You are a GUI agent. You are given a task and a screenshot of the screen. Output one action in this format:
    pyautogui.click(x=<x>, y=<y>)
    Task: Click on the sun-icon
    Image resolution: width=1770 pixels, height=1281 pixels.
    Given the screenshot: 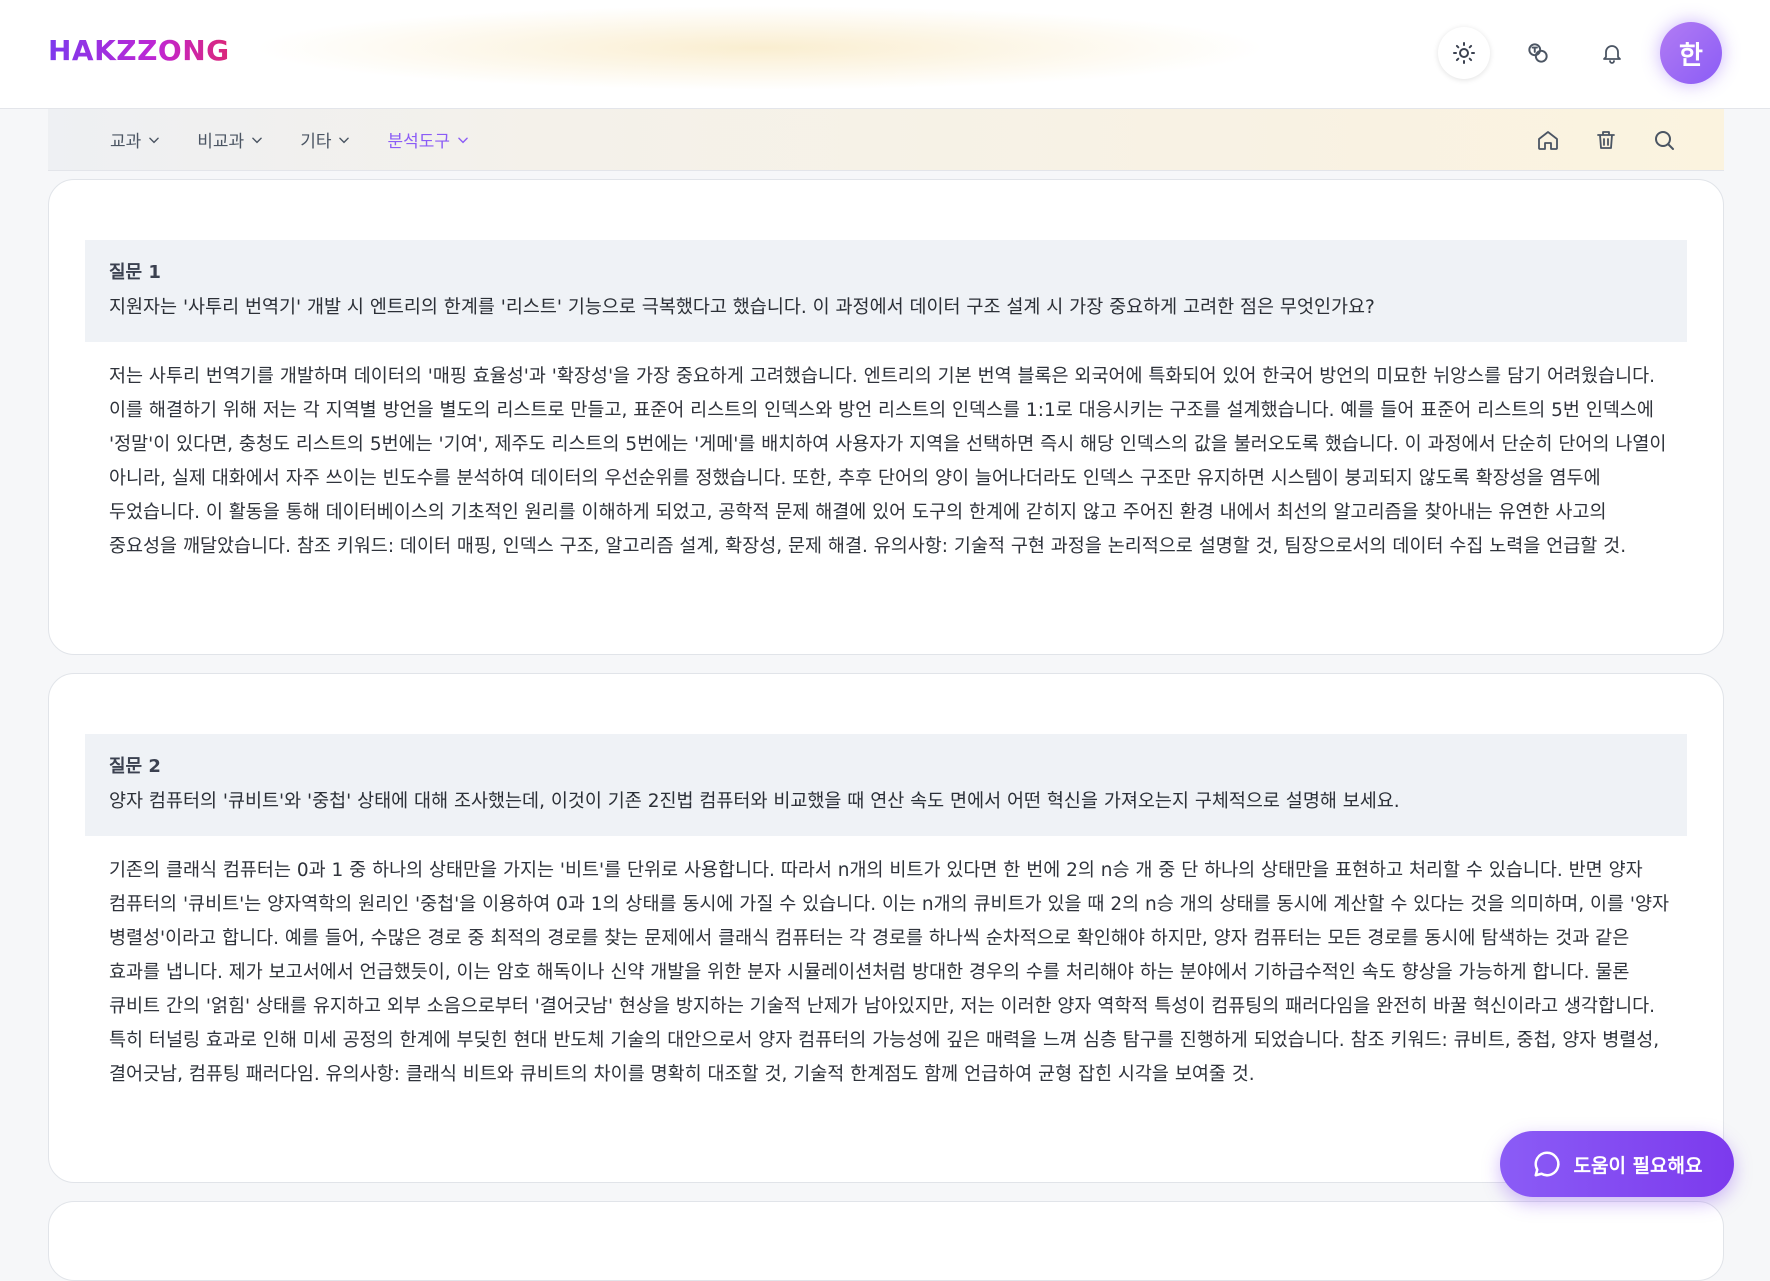 What is the action you would take?
    pyautogui.click(x=1464, y=53)
    